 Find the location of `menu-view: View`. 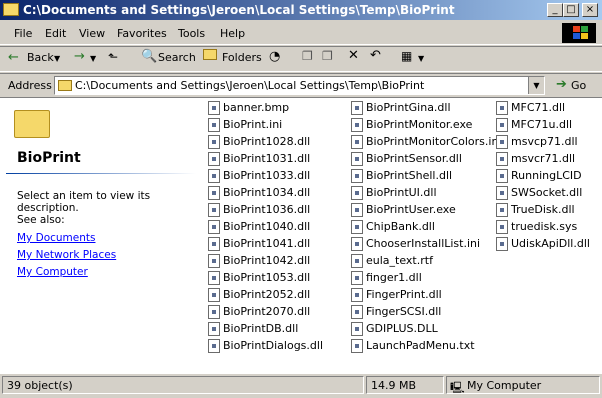

menu-view: View is located at coordinates (92, 33).